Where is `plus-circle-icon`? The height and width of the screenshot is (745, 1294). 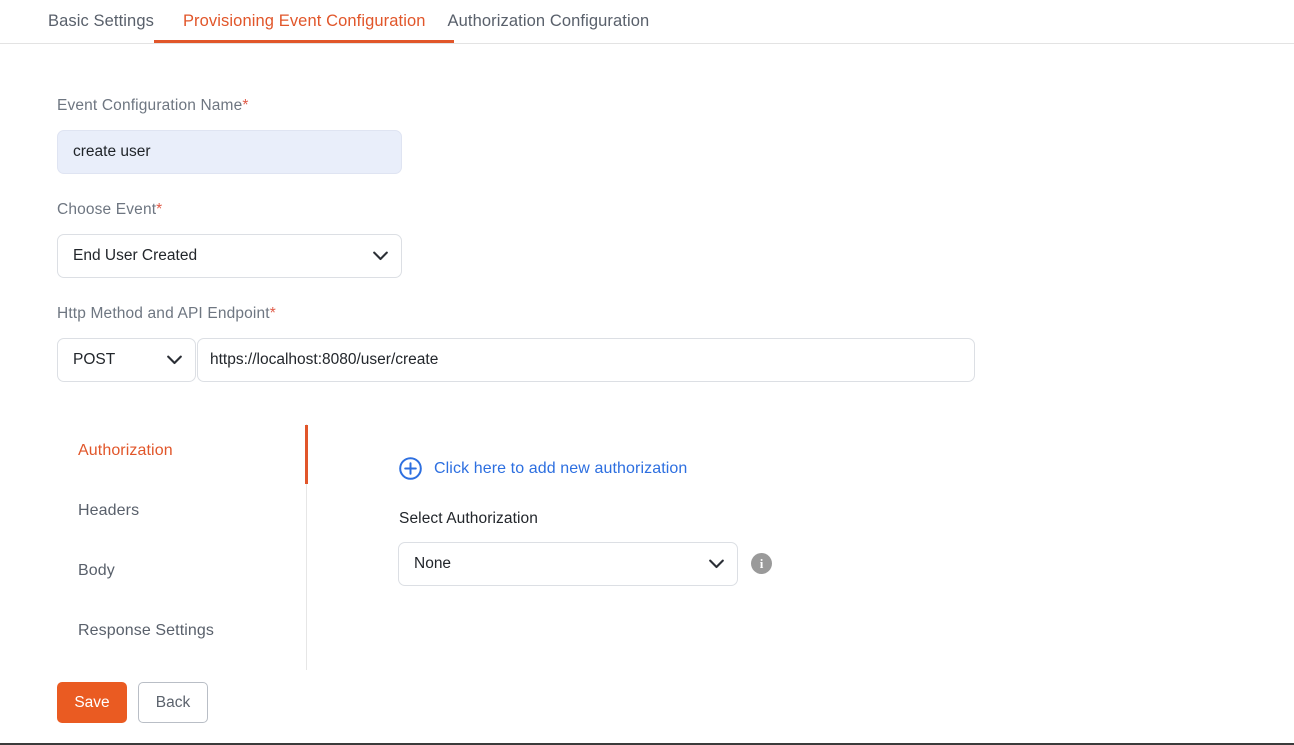
plus-circle-icon is located at coordinates (410, 468).